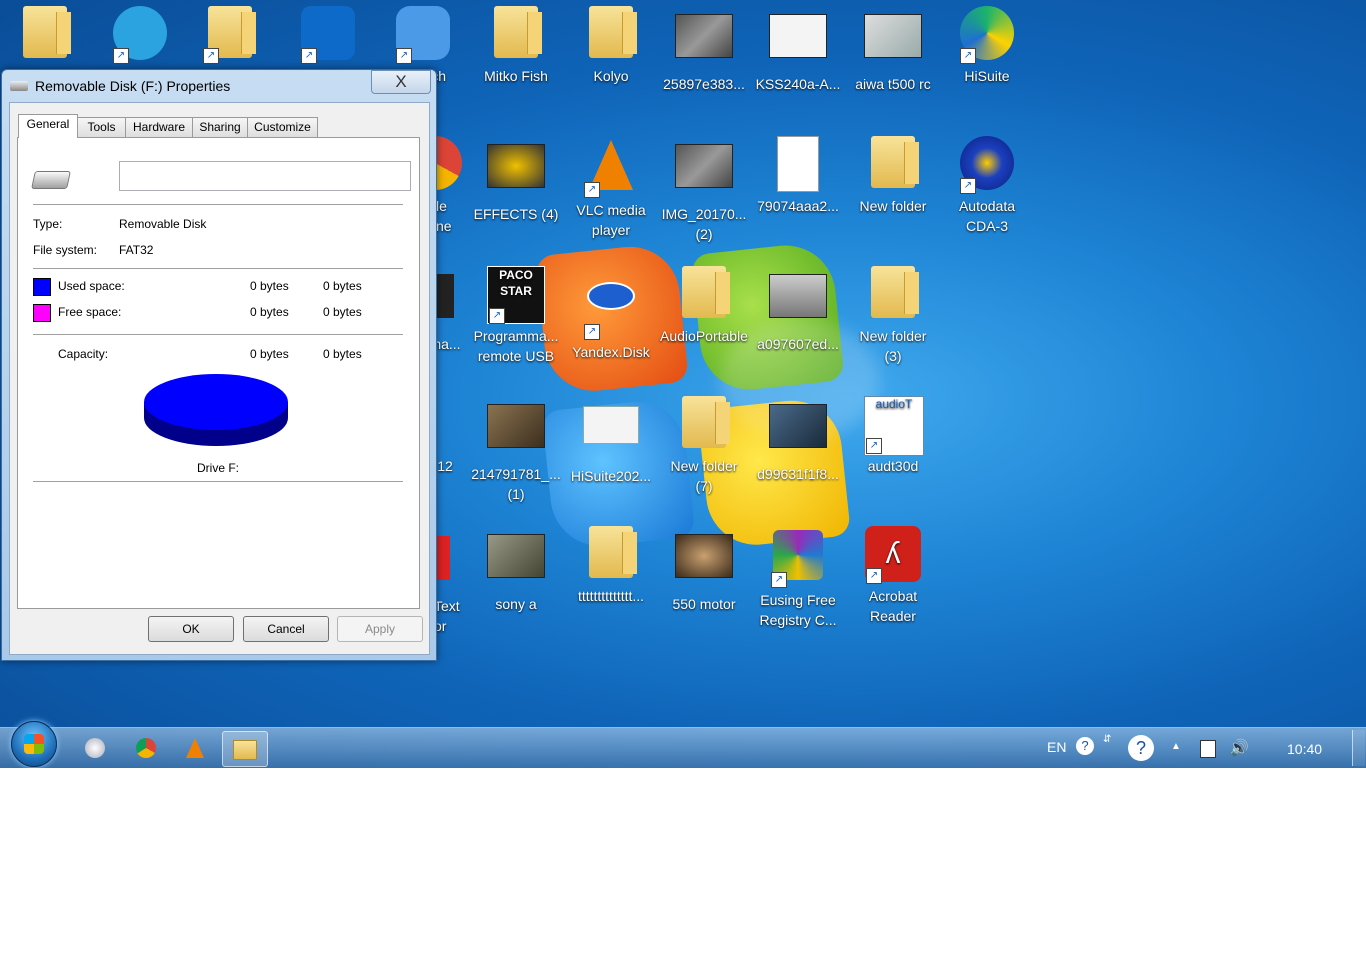 The height and width of the screenshot is (964, 1366). What do you see at coordinates (704, 190) in the screenshot?
I see `desktop-icon-img-20170: IMG_20170... (2)` at bounding box center [704, 190].